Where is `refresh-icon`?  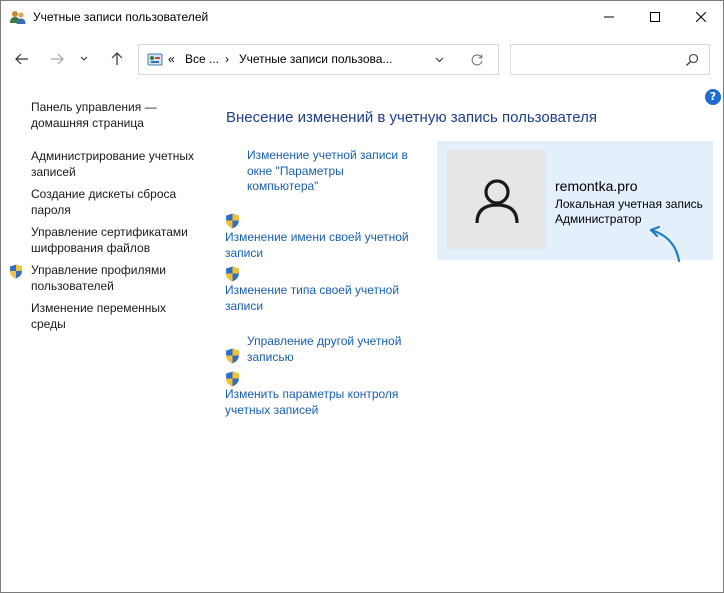 refresh-icon is located at coordinates (477, 60).